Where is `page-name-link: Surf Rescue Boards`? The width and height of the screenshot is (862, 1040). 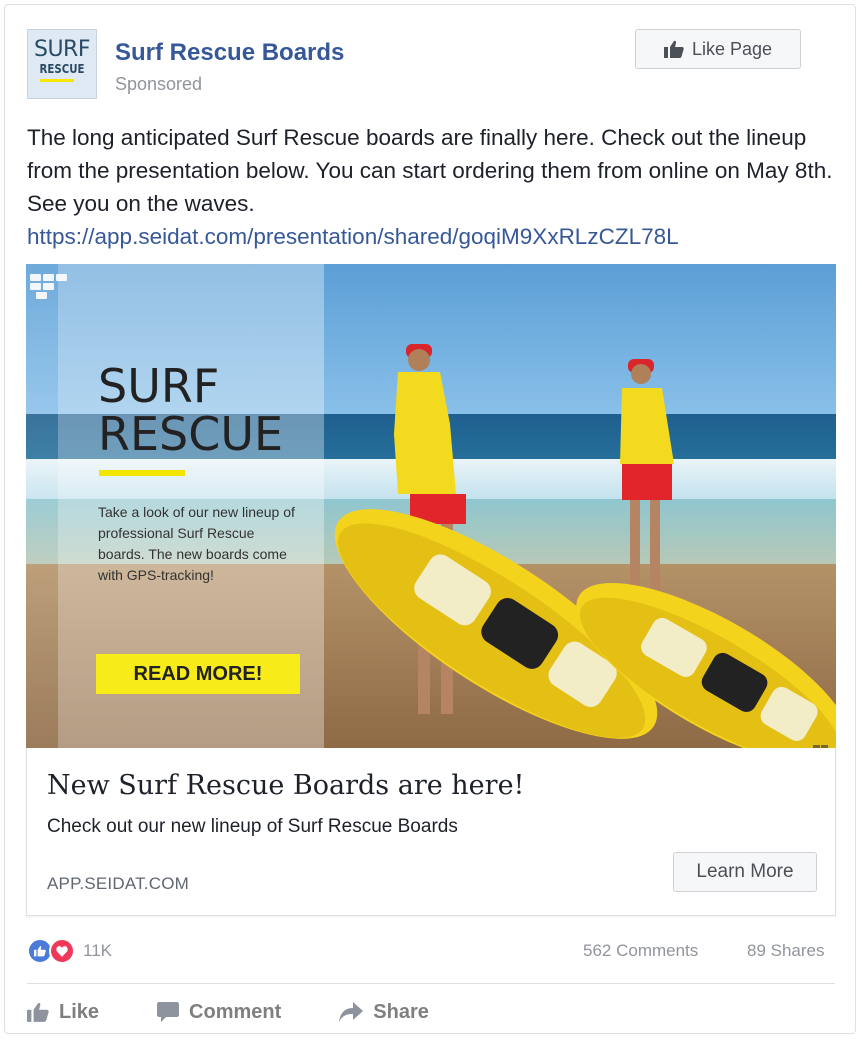 page-name-link: Surf Rescue Boards is located at coordinates (229, 53).